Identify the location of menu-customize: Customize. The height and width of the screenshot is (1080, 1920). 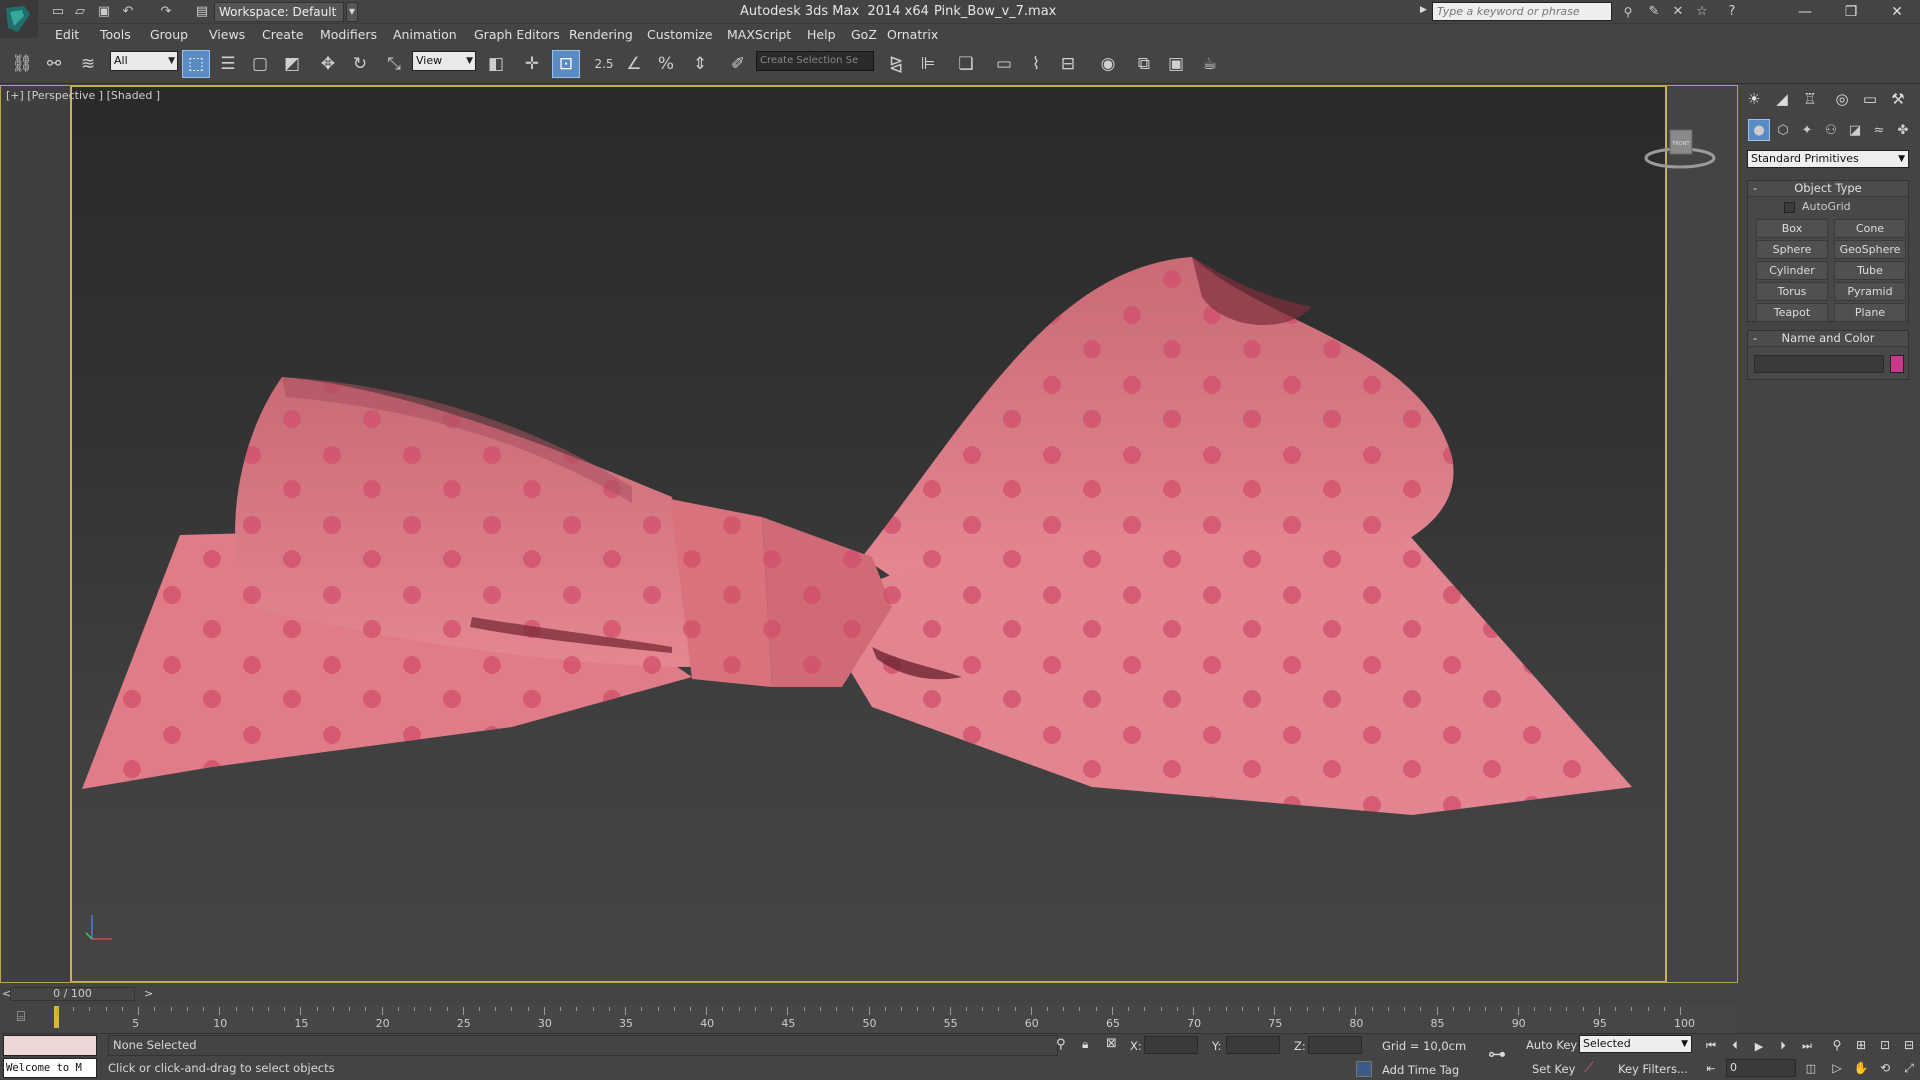
(680, 34).